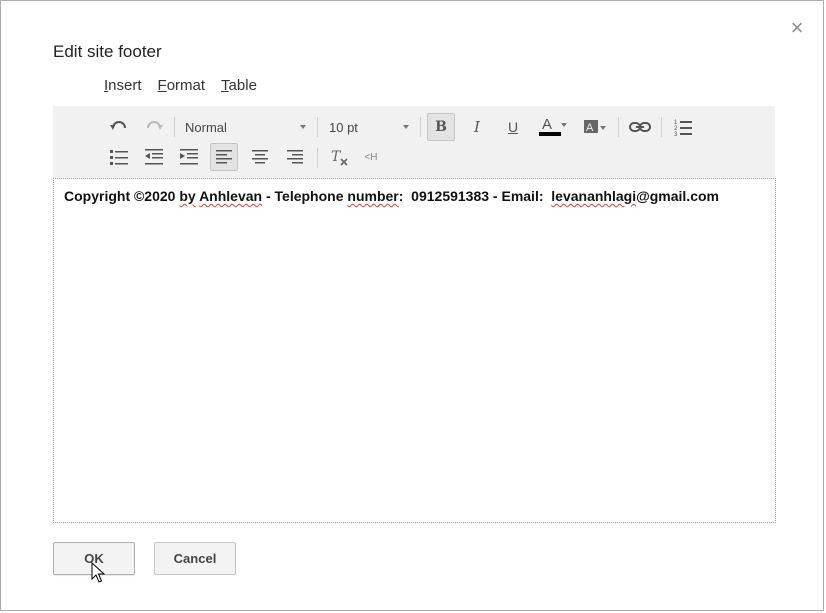 The width and height of the screenshot is (826, 613). I want to click on link-icon, so click(640, 127).